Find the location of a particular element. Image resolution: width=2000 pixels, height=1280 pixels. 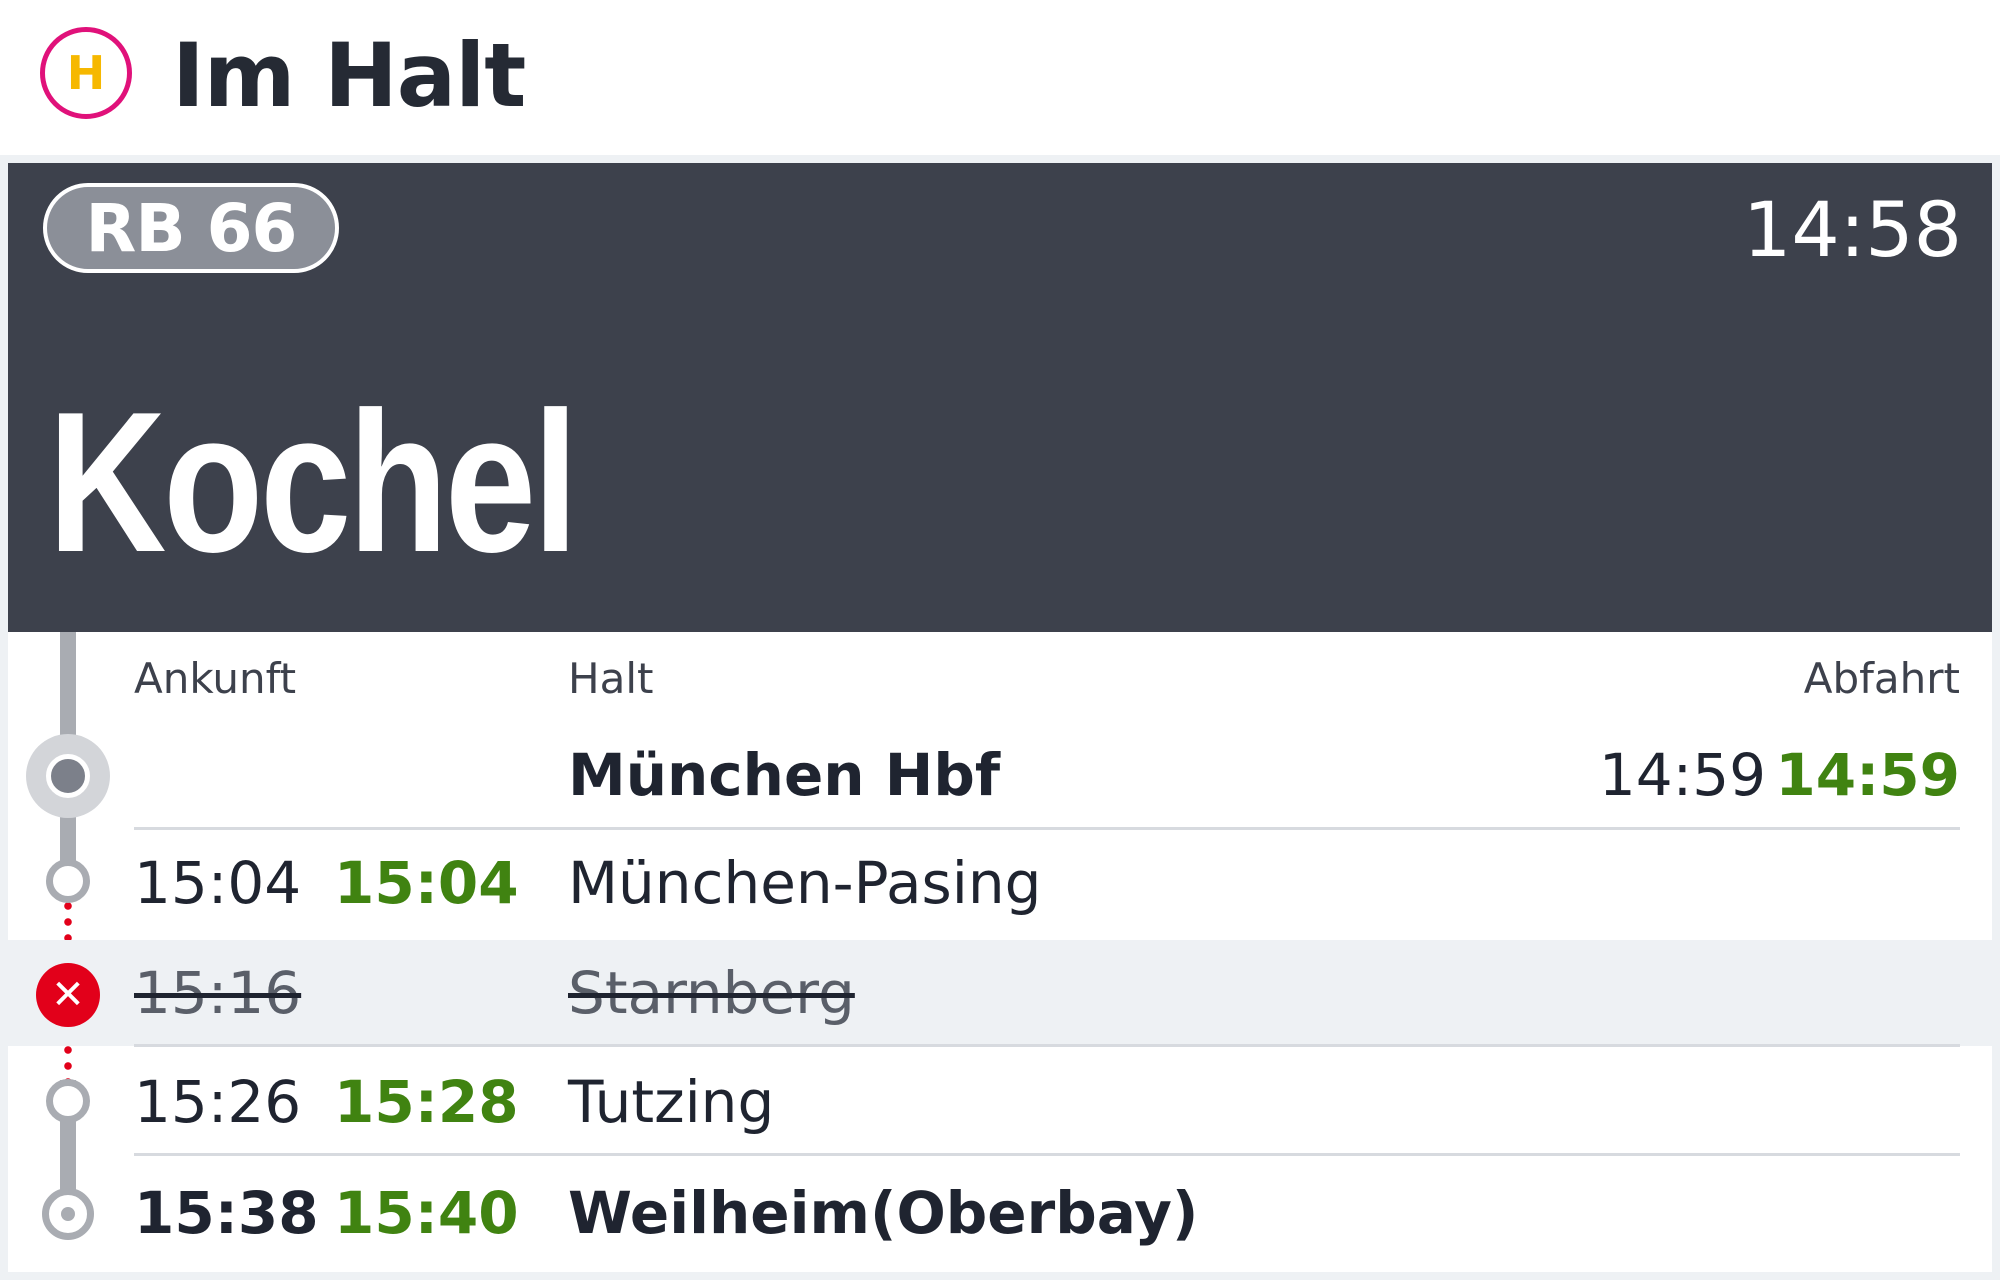

current-time: 14:58 is located at coordinates (1852, 229).